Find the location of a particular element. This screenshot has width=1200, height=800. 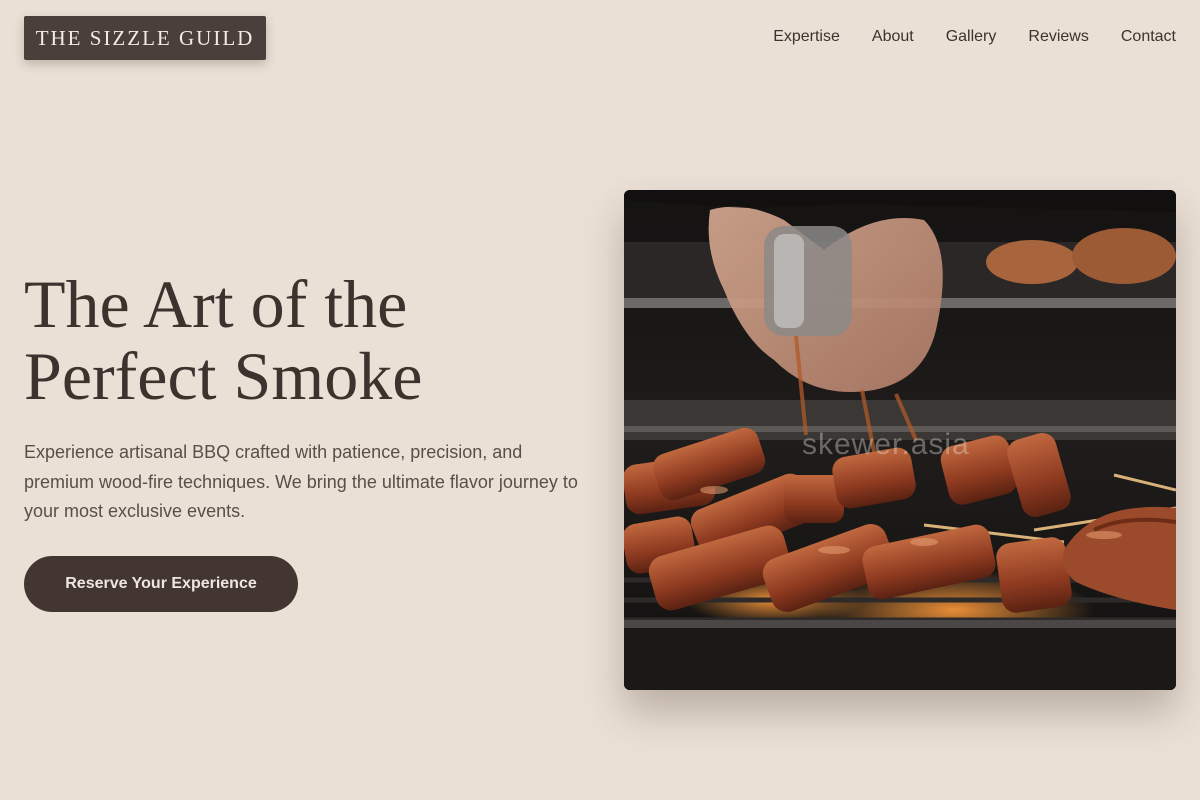

main-nav: Expertise About Gallery Reviews Contact is located at coordinates (974, 37).